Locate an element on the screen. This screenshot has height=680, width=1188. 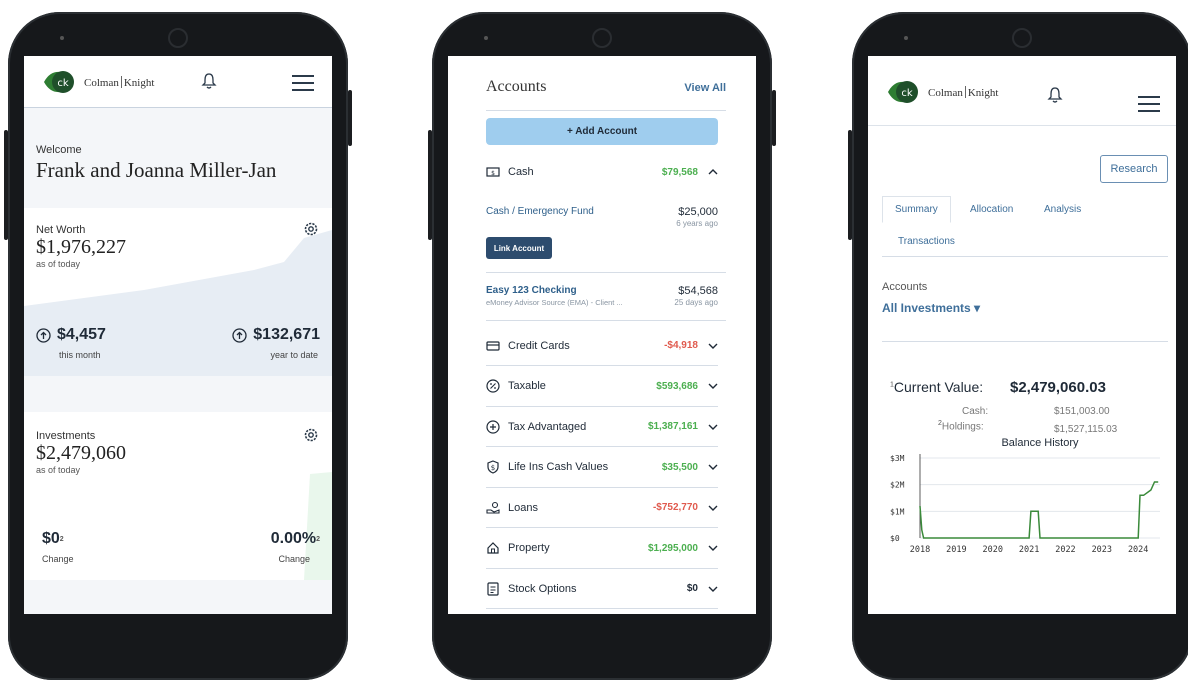
tab-allocation: Allocation is located at coordinates (991, 209).